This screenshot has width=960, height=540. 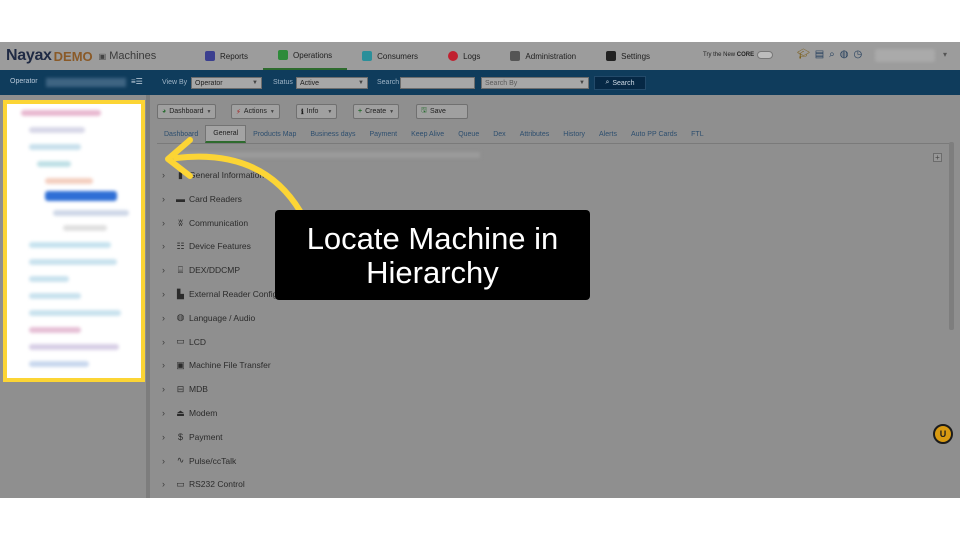 I want to click on section-payment: › $ Payment, so click(x=192, y=437).